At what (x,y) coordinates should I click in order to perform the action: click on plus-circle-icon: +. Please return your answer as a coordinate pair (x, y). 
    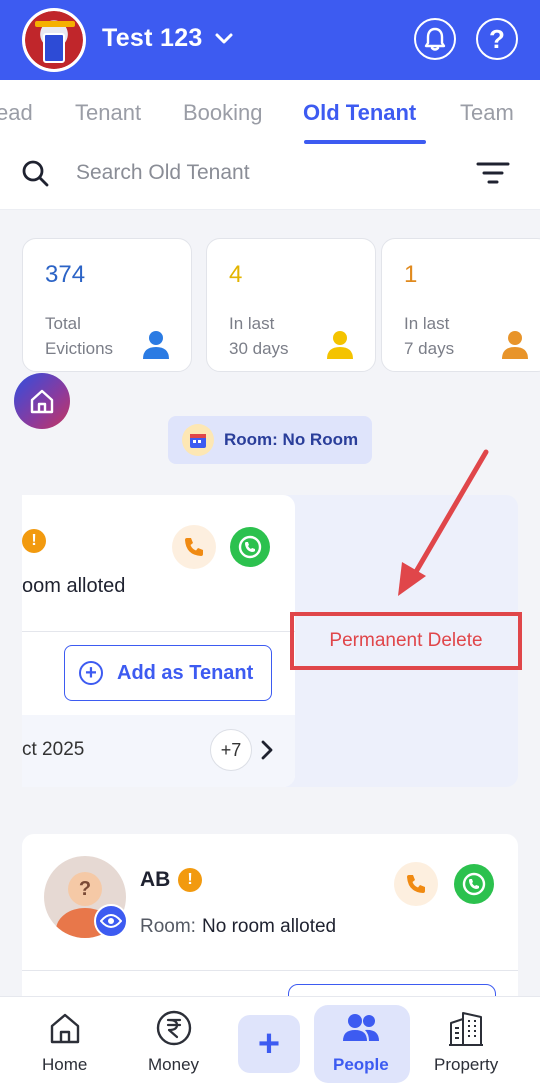
    Looking at the image, I should click on (91, 673).